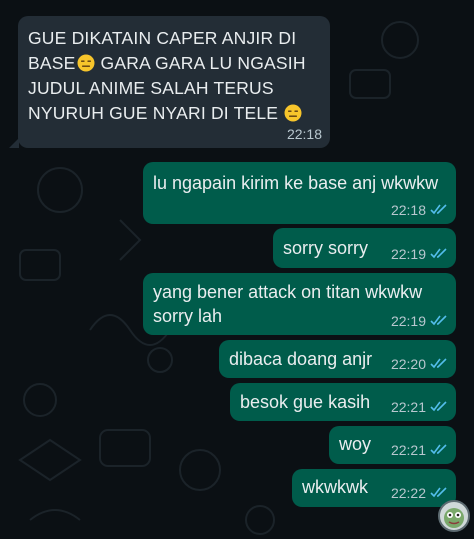 Image resolution: width=474 pixels, height=539 pixels. Describe the element at coordinates (408, 364) in the screenshot. I see `message-time: 22:20` at that location.